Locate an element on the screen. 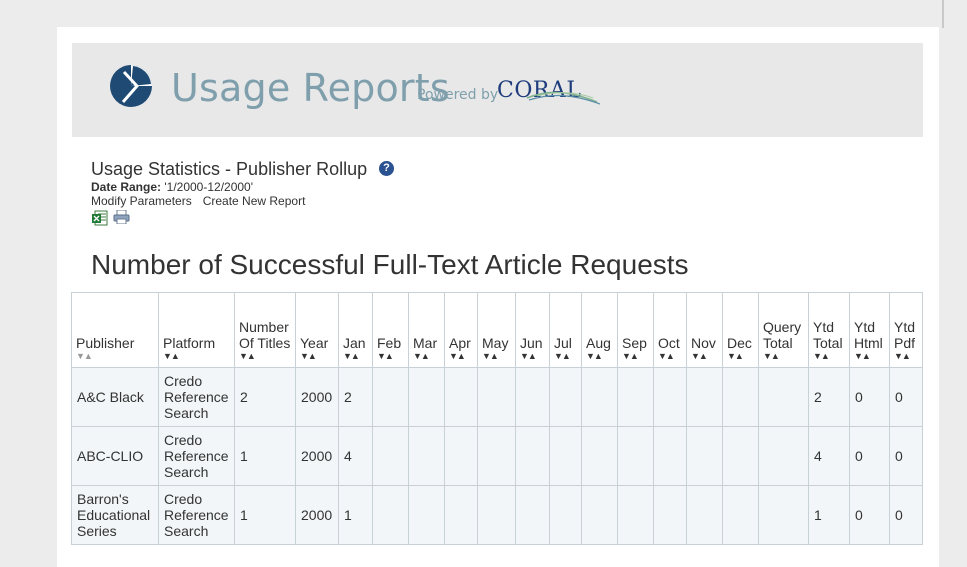  scrollbar-track is located at coordinates (943, 14).